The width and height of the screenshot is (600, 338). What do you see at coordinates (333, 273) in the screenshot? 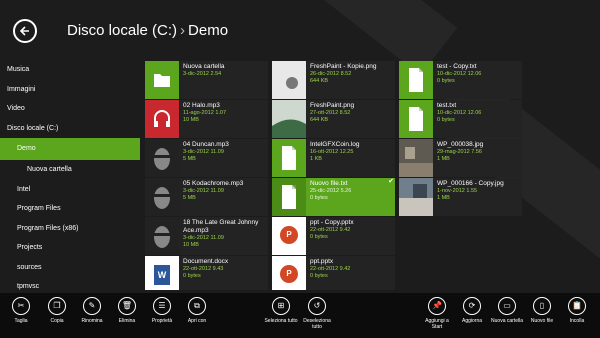
I see `file-tile: P ppt.pptx 22-ott-2012 9.42 0 bytes` at bounding box center [333, 273].